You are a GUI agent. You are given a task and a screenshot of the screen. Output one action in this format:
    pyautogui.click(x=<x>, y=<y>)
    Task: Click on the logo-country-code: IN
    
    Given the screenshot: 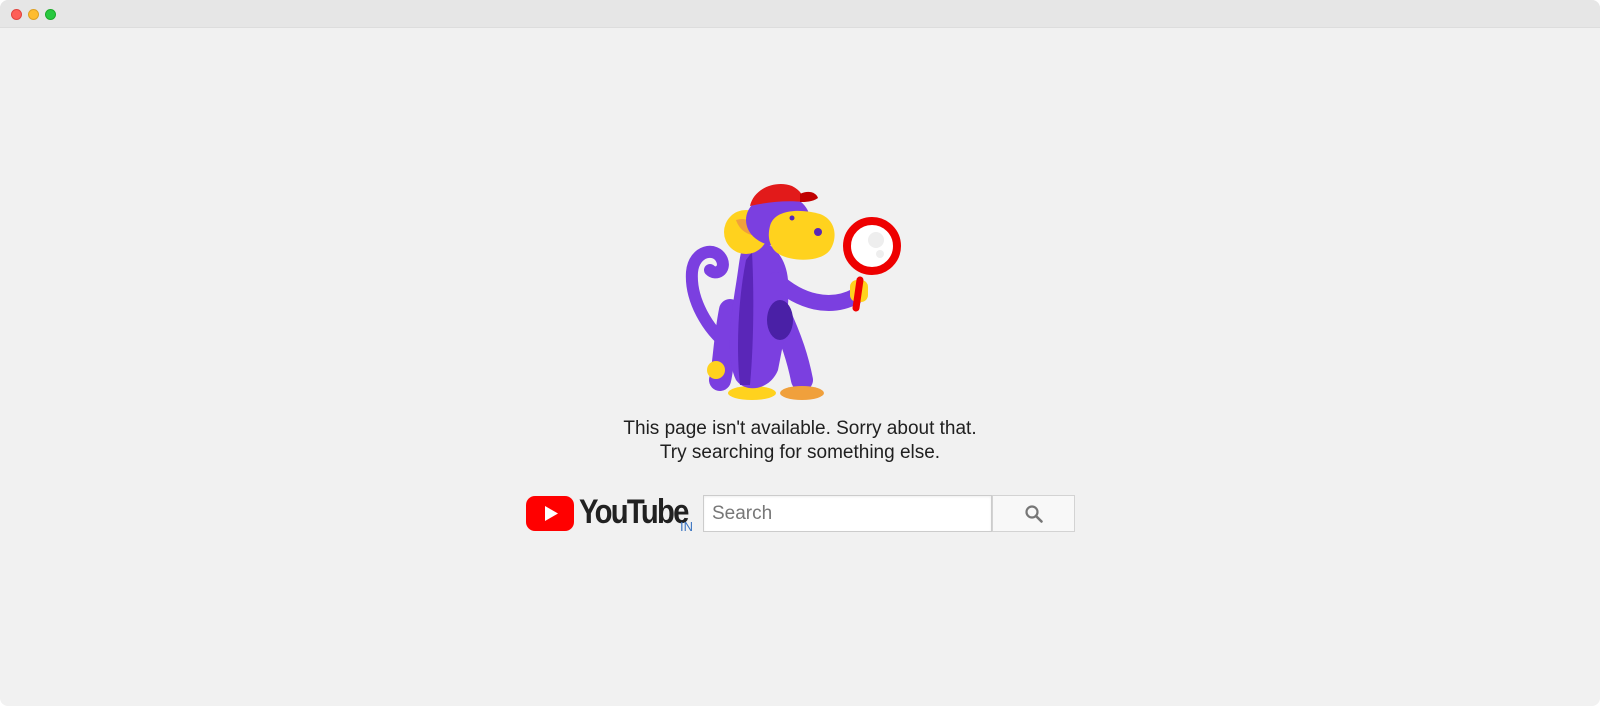 What is the action you would take?
    pyautogui.click(x=686, y=526)
    